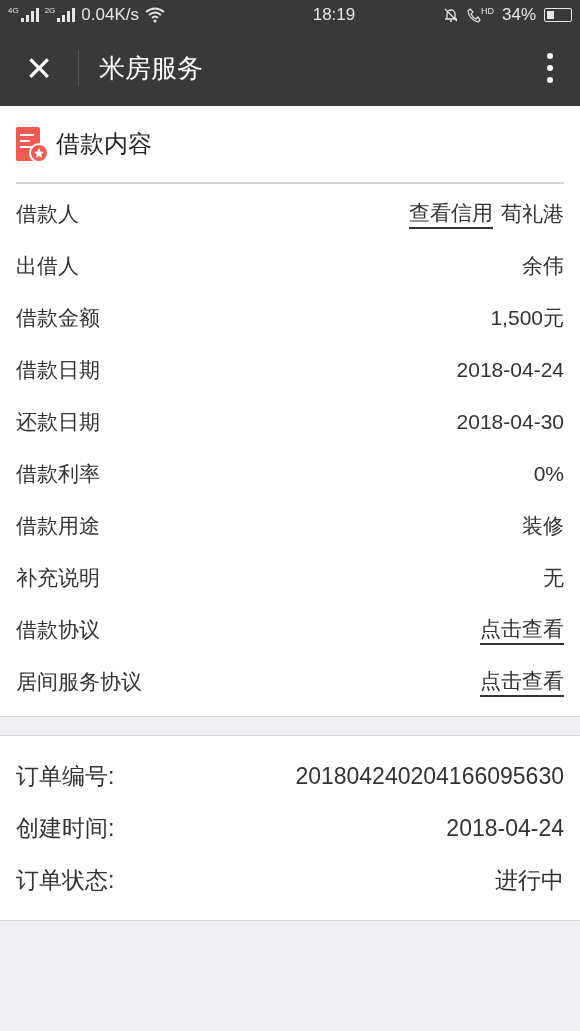  What do you see at coordinates (58, 526) in the screenshot?
I see `field-label: 借款用途` at bounding box center [58, 526].